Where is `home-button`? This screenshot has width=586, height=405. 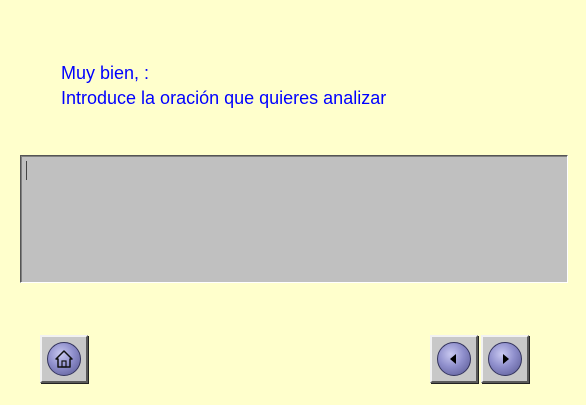 home-button is located at coordinates (64, 359).